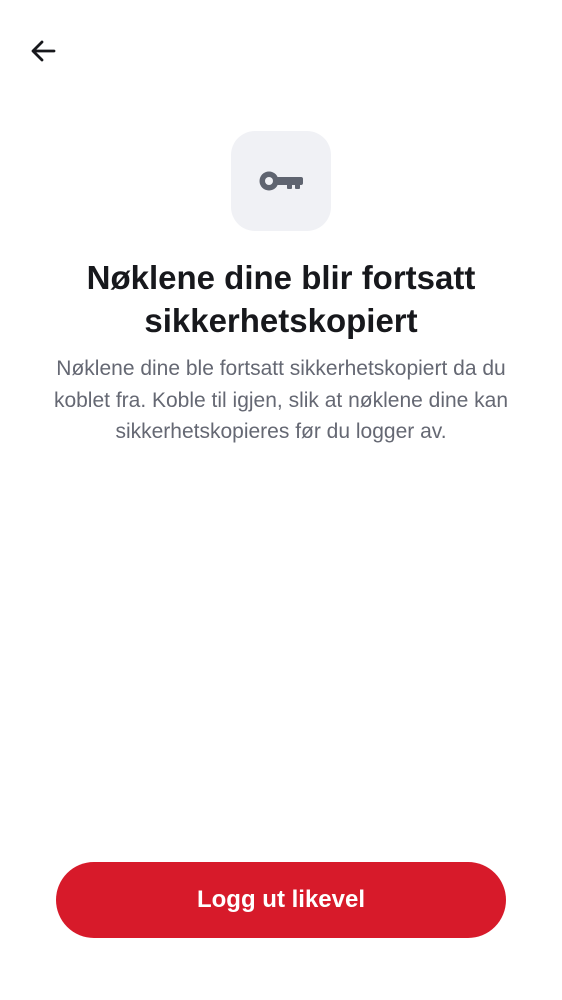 The width and height of the screenshot is (562, 1000). Describe the element at coordinates (281, 900) in the screenshot. I see `logout-anyway-button: Logg ut likevel` at that location.